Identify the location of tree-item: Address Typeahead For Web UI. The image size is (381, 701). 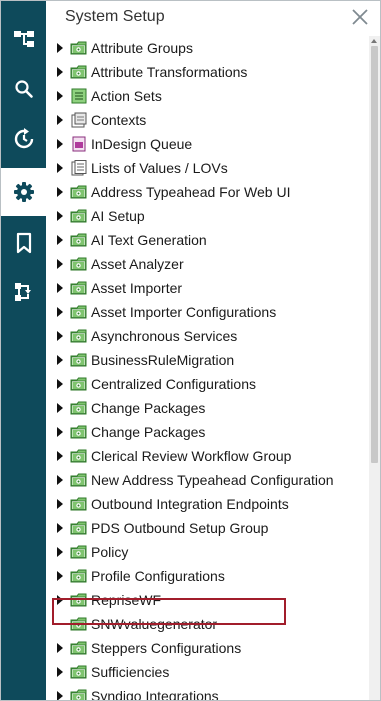
(207, 192).